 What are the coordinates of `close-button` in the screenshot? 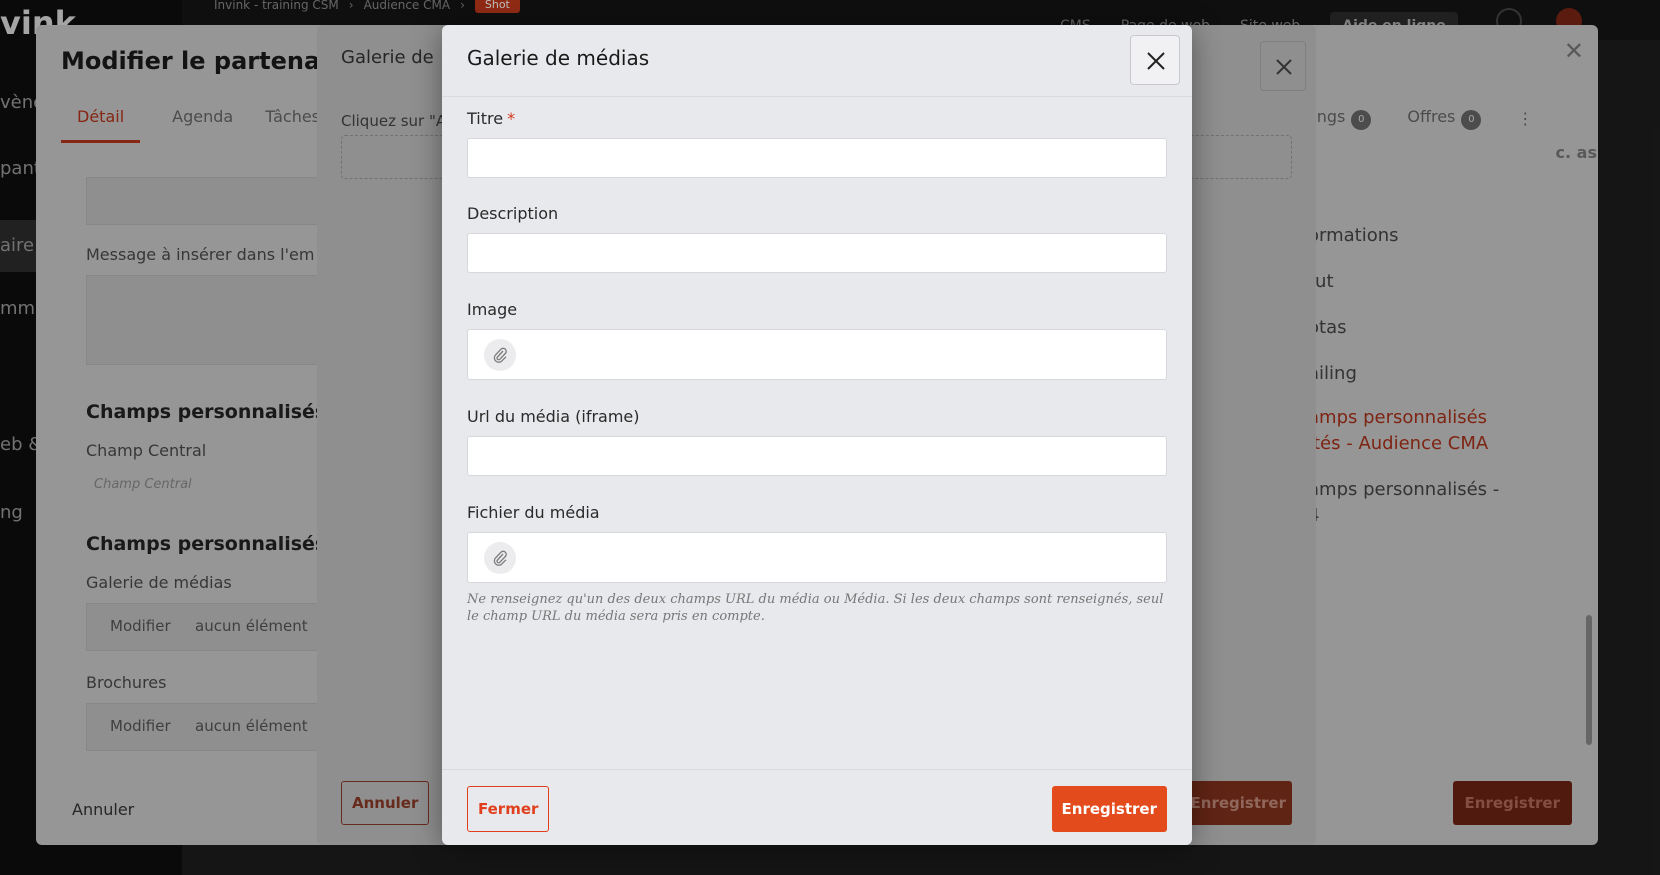 It's located at (1155, 60).